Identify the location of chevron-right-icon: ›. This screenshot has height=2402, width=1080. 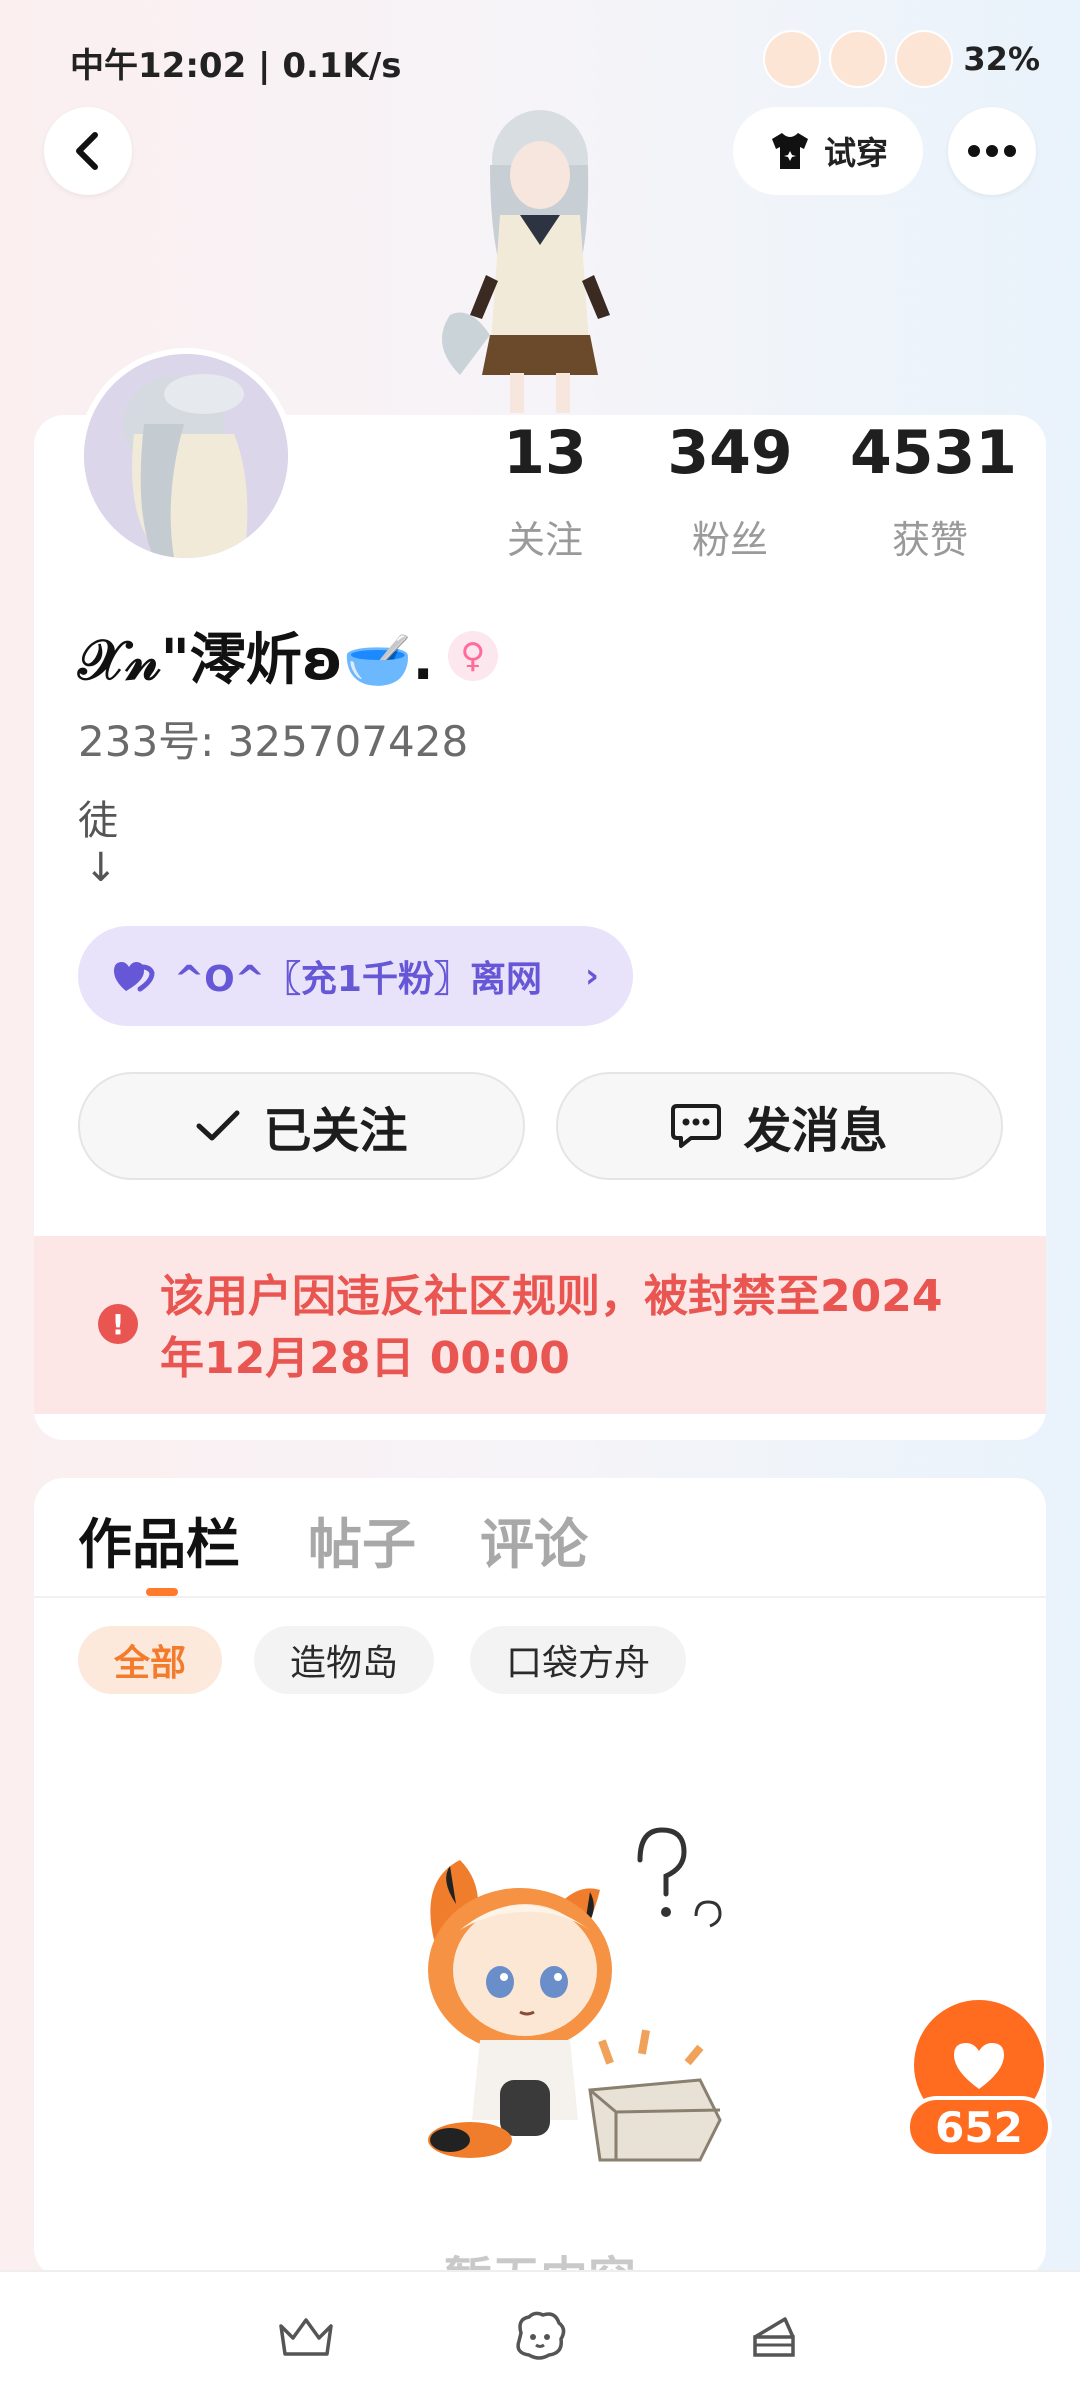
(591, 976).